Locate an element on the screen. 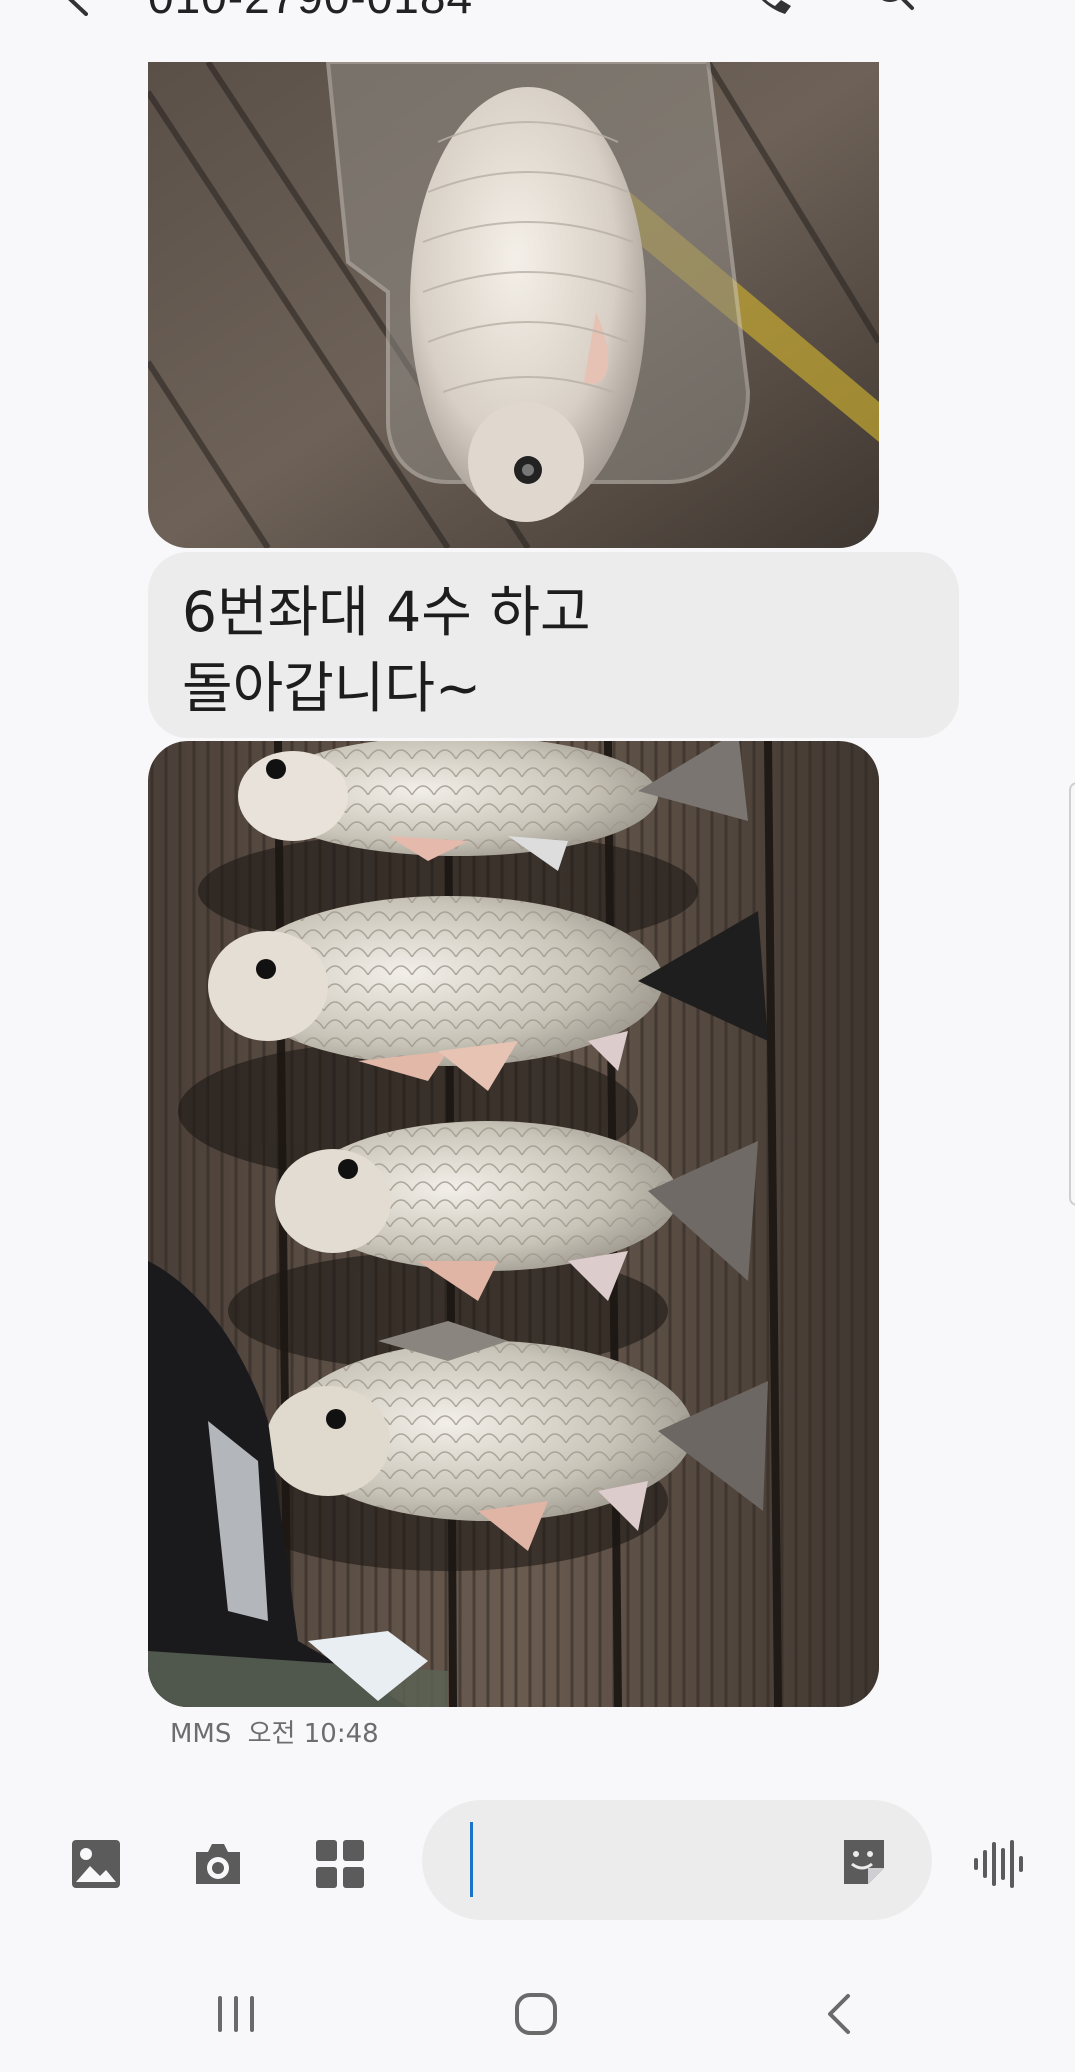  message-text-line-1: 6번좌대 4수 하고 is located at coordinates (386, 612).